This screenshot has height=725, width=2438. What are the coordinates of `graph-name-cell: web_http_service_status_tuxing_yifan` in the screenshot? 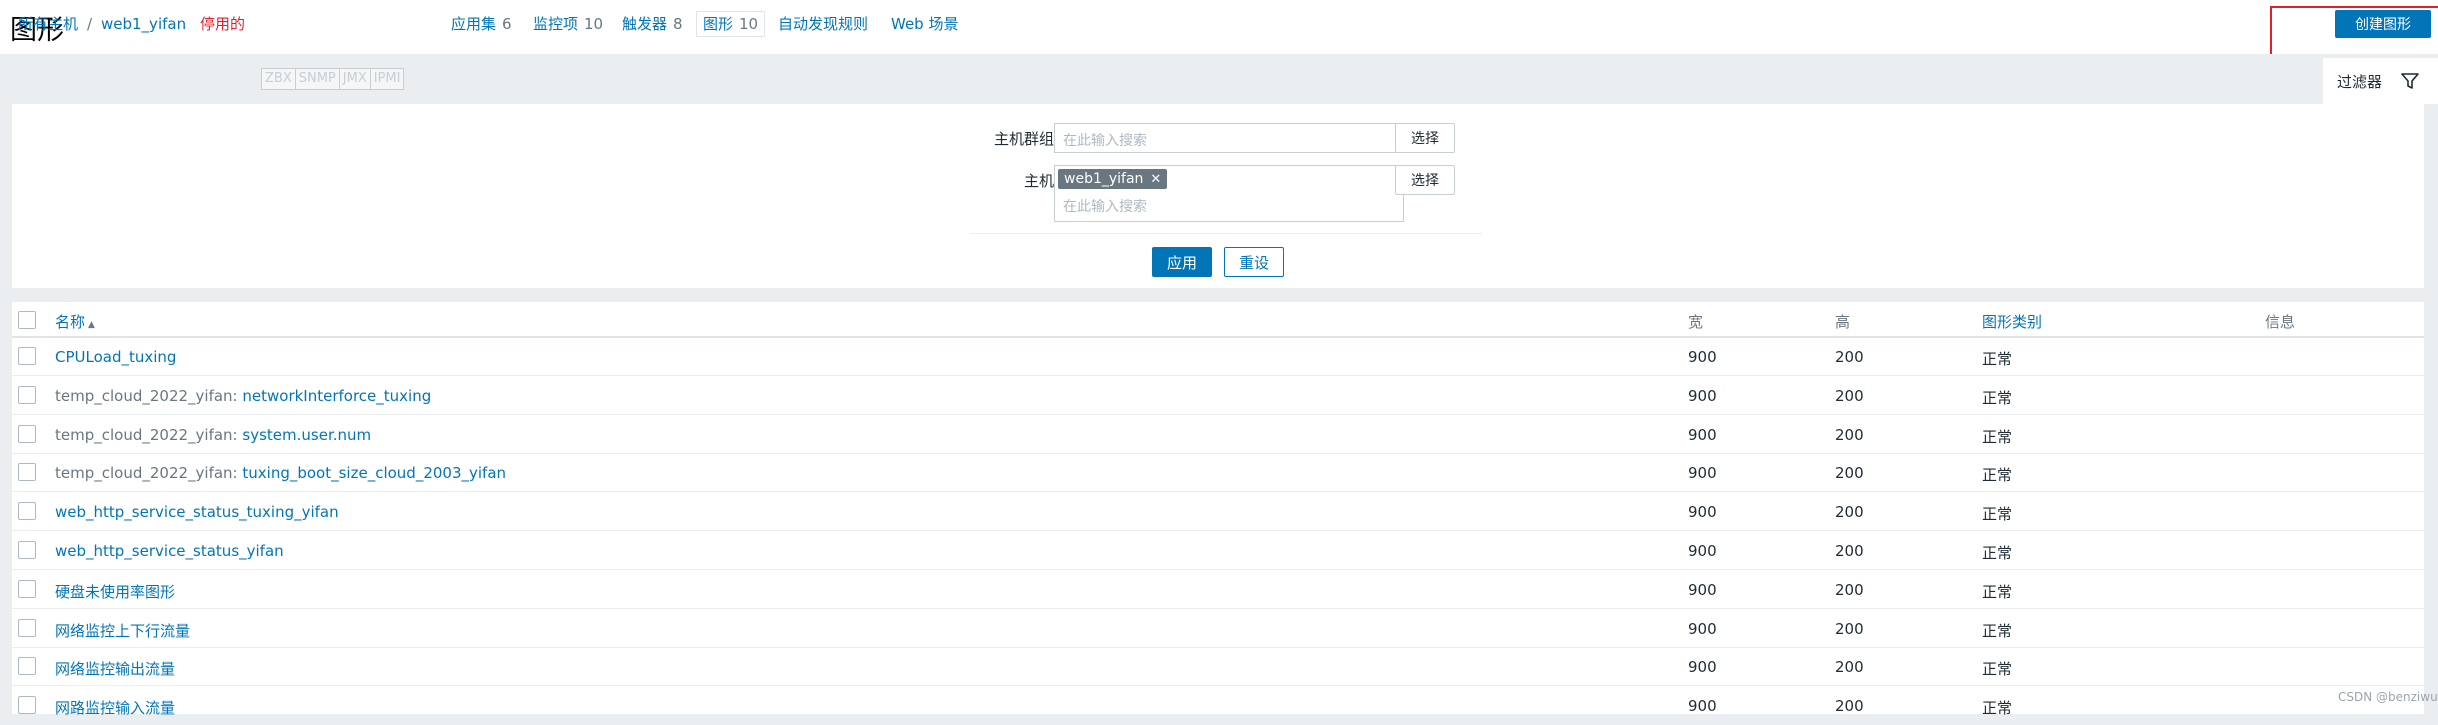 It's located at (197, 512).